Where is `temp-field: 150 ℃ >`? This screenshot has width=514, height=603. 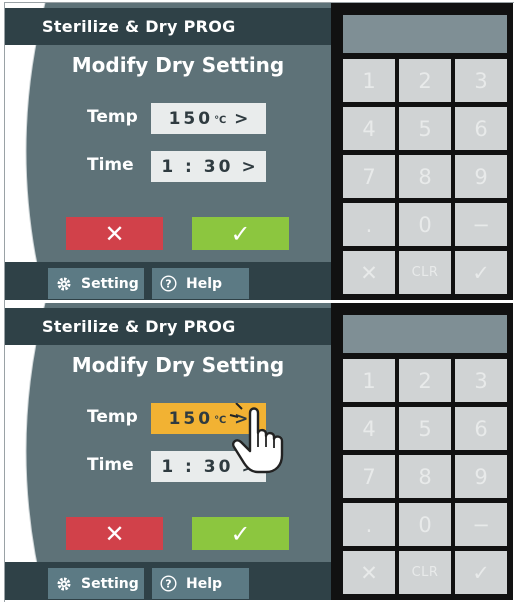
temp-field: 150 ℃ > is located at coordinates (208, 118).